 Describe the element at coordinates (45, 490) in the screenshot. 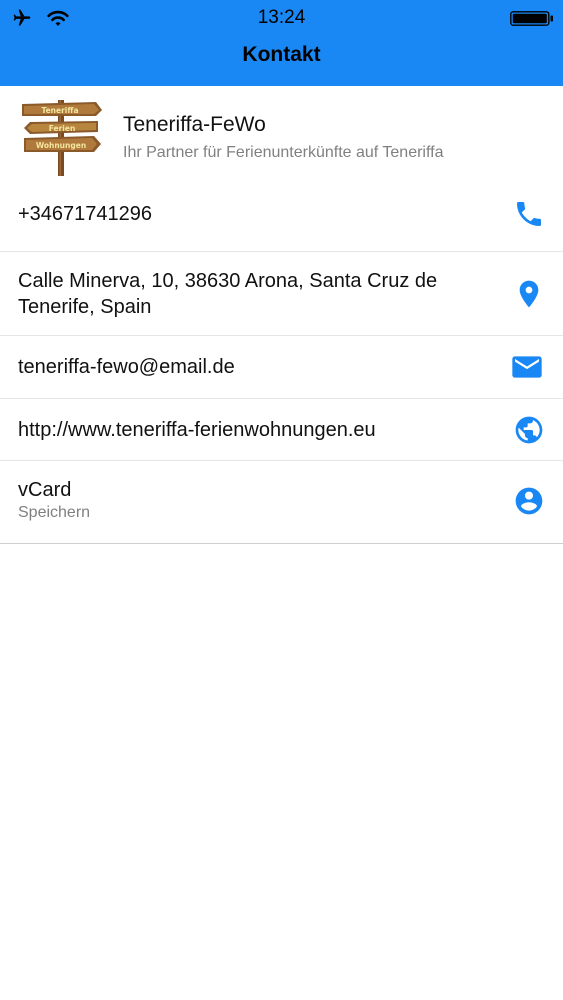

I see `vcard-title: vCard` at that location.